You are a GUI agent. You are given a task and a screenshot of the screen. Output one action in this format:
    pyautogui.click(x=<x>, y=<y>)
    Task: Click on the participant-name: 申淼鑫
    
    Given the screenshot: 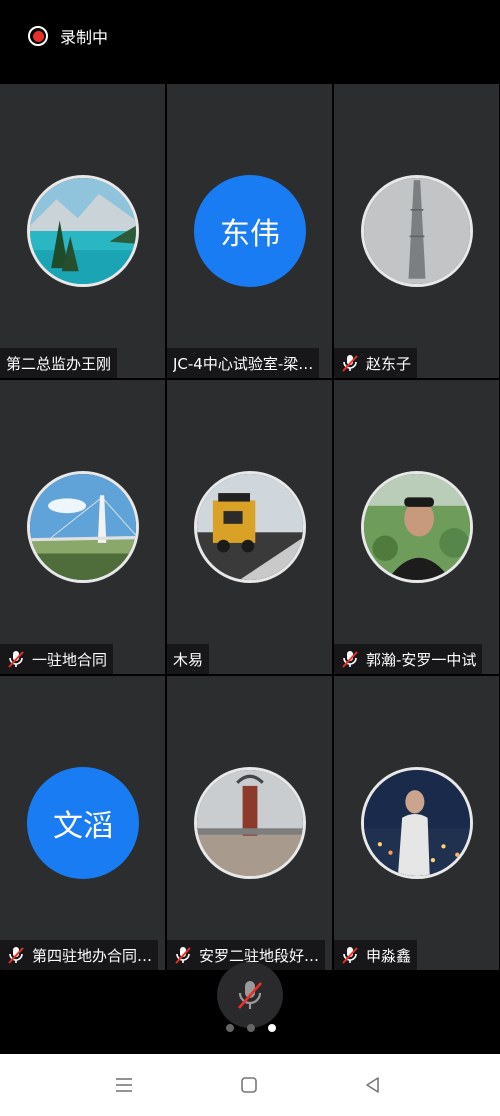 What is the action you would take?
    pyautogui.click(x=389, y=955)
    